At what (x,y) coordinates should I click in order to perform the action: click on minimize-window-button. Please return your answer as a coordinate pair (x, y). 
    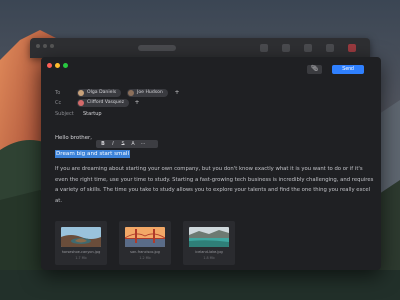
    Looking at the image, I should click on (57, 65).